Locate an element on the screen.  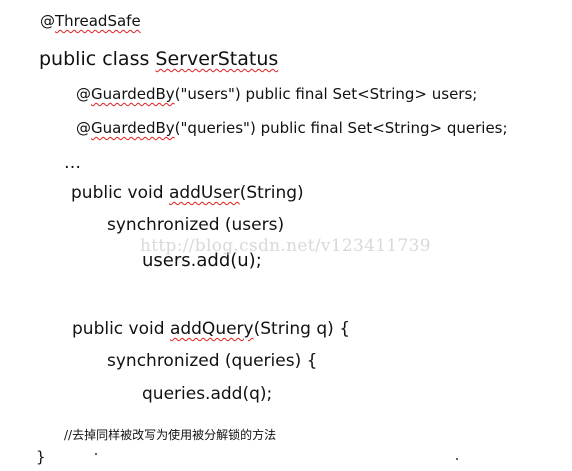
field-users-at: @ is located at coordinates (83, 94).